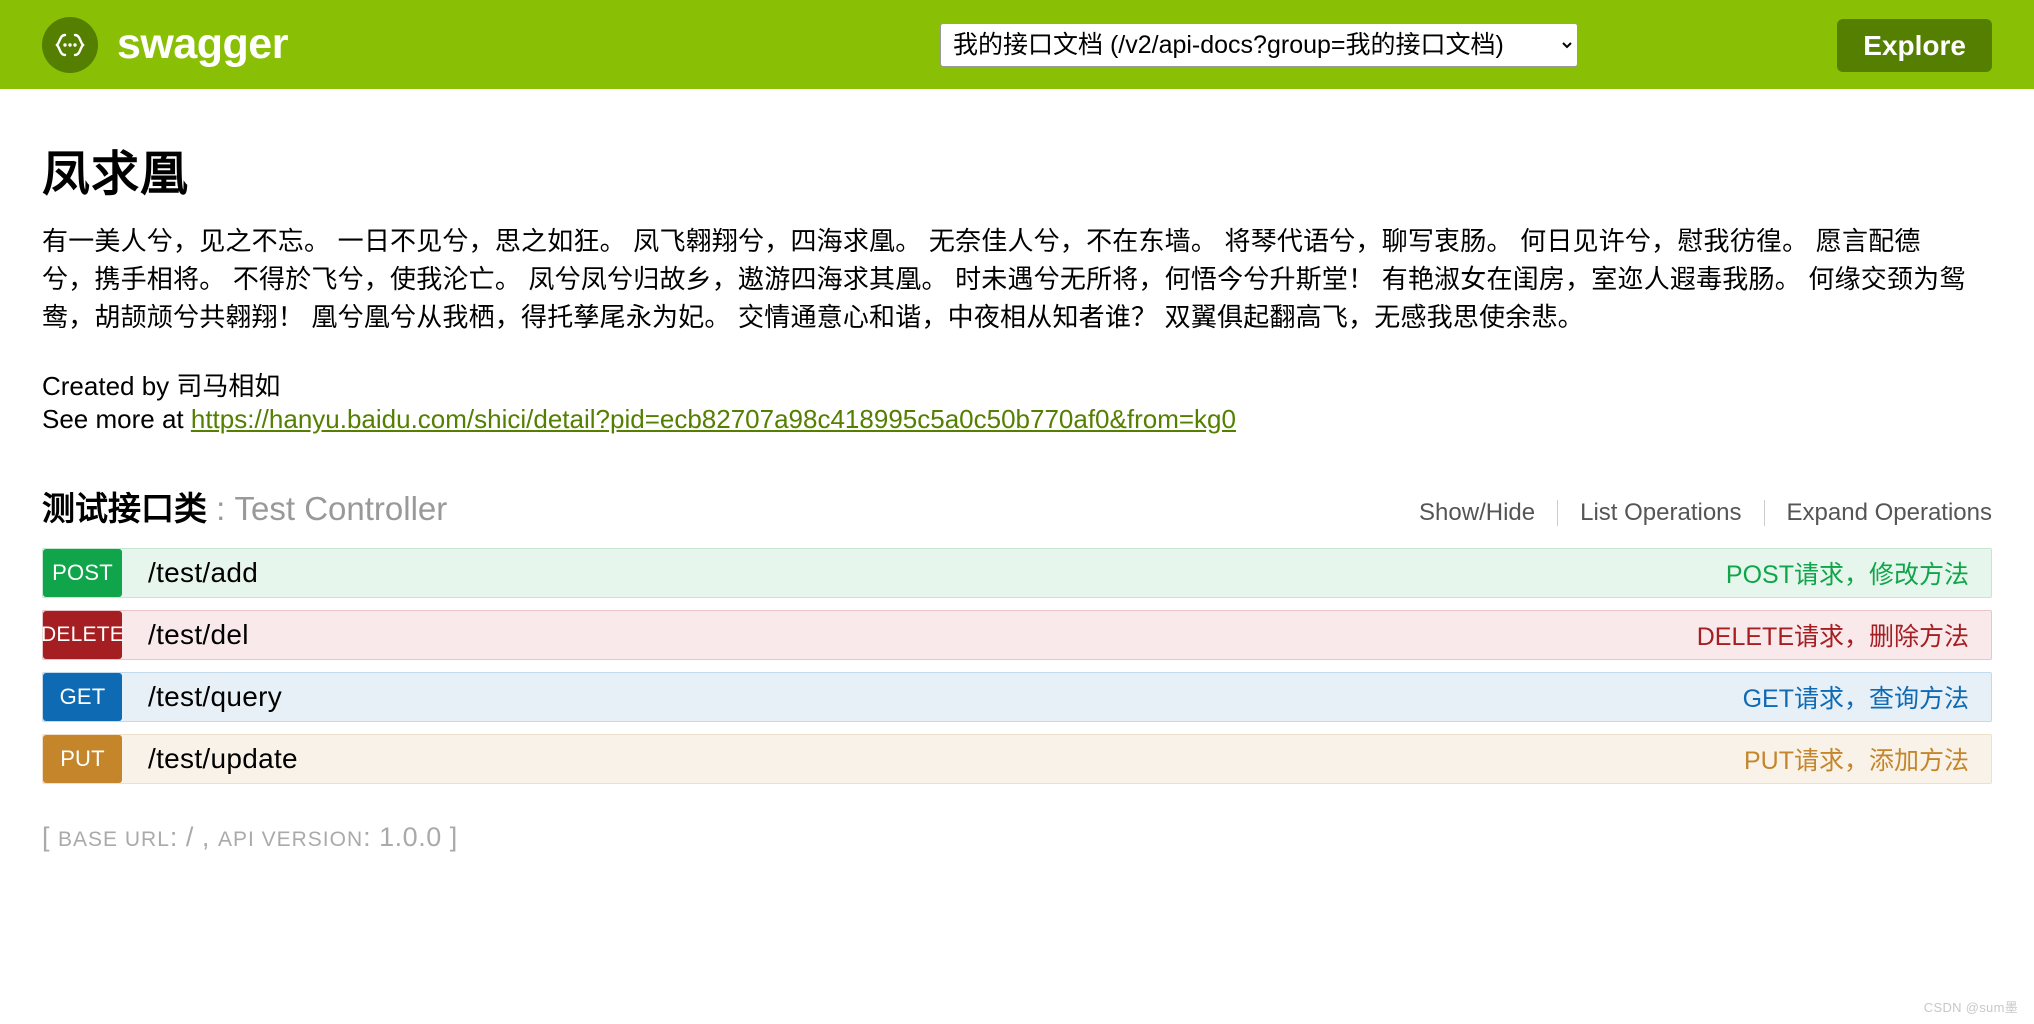 The width and height of the screenshot is (2034, 1024). I want to click on api-version-label: API VERSION, so click(290, 839).